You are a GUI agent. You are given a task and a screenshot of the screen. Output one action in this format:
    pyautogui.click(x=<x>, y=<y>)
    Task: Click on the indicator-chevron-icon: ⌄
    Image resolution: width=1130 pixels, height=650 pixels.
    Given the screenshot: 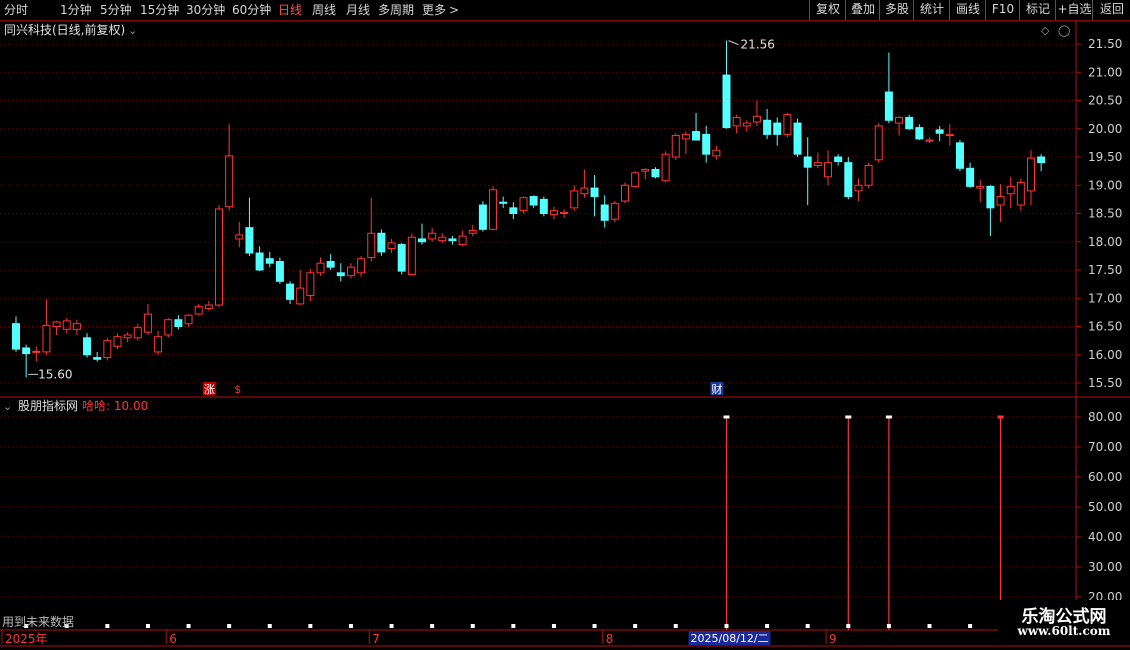 What is the action you would take?
    pyautogui.click(x=7, y=406)
    